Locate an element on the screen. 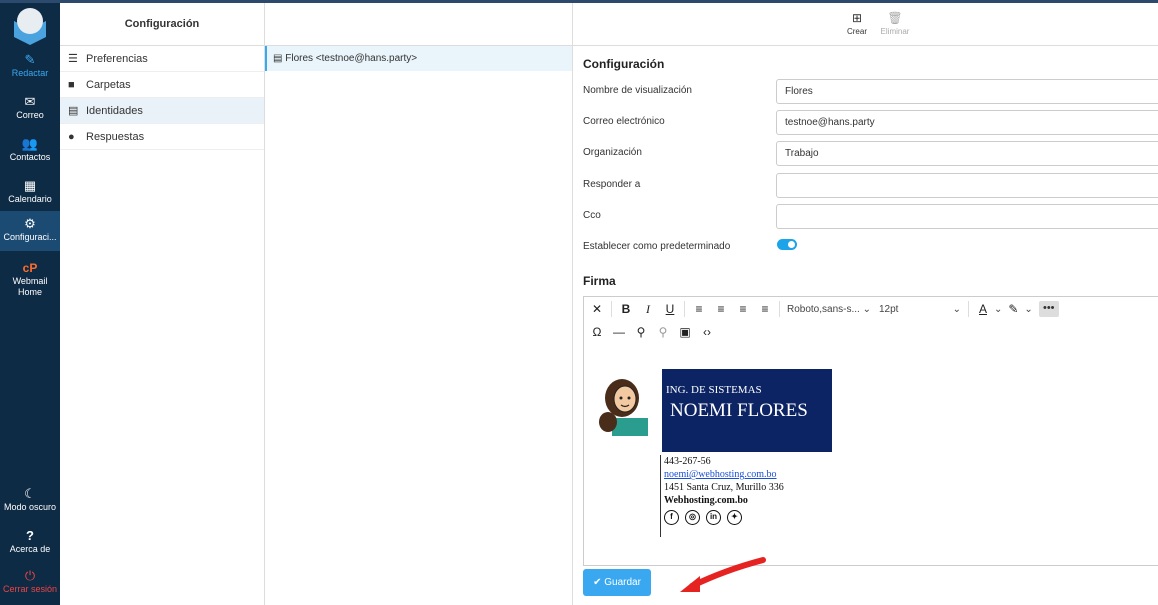  reply-to-field is located at coordinates (967, 185).